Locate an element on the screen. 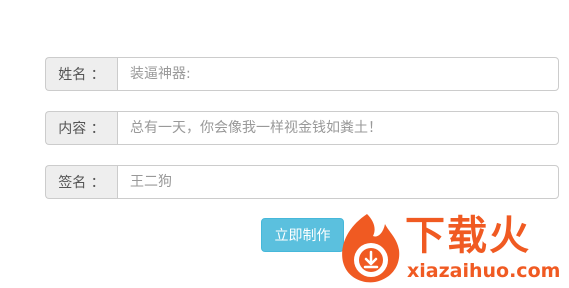 This screenshot has height=288, width=569. watermark-logo: 下载火 xiazaihuo.com is located at coordinates (452, 248).